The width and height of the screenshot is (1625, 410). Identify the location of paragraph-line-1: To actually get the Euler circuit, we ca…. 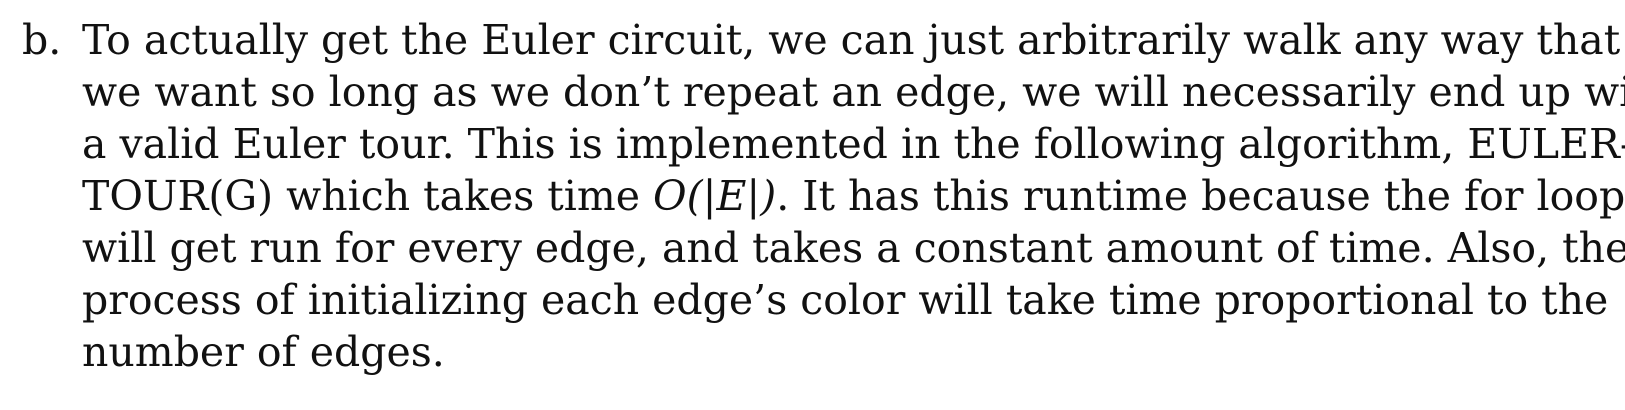
(851, 40).